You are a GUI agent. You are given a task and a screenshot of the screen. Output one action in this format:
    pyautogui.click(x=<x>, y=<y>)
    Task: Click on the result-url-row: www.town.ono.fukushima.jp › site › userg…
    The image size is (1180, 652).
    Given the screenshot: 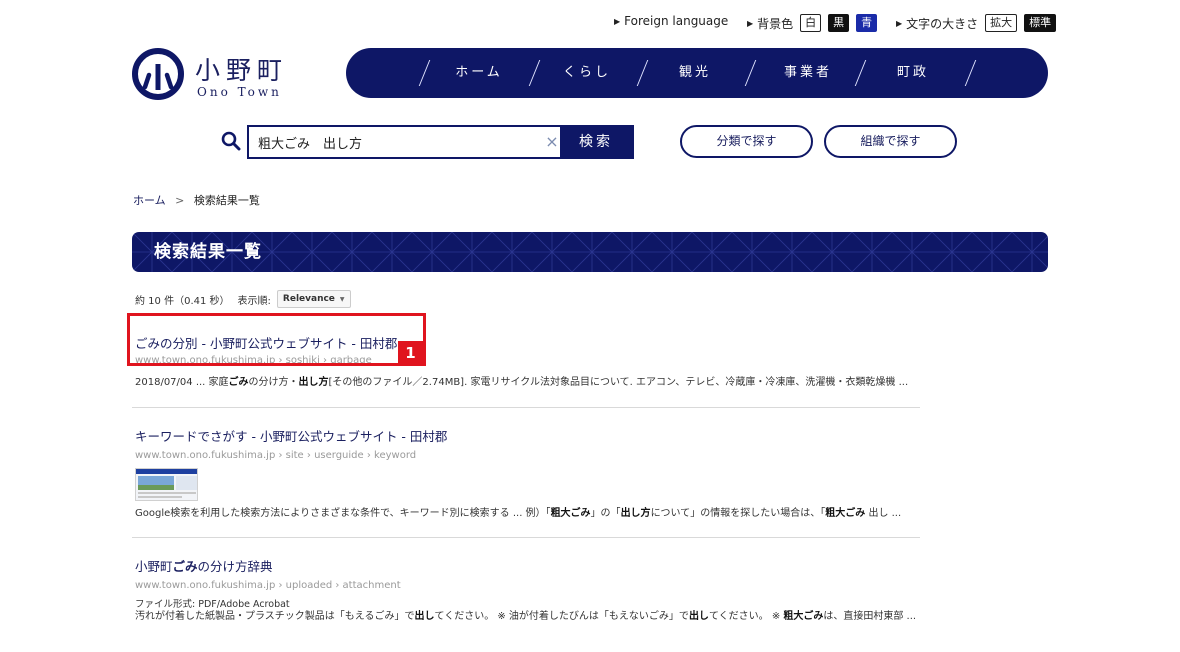 What is the action you would take?
    pyautogui.click(x=527, y=455)
    